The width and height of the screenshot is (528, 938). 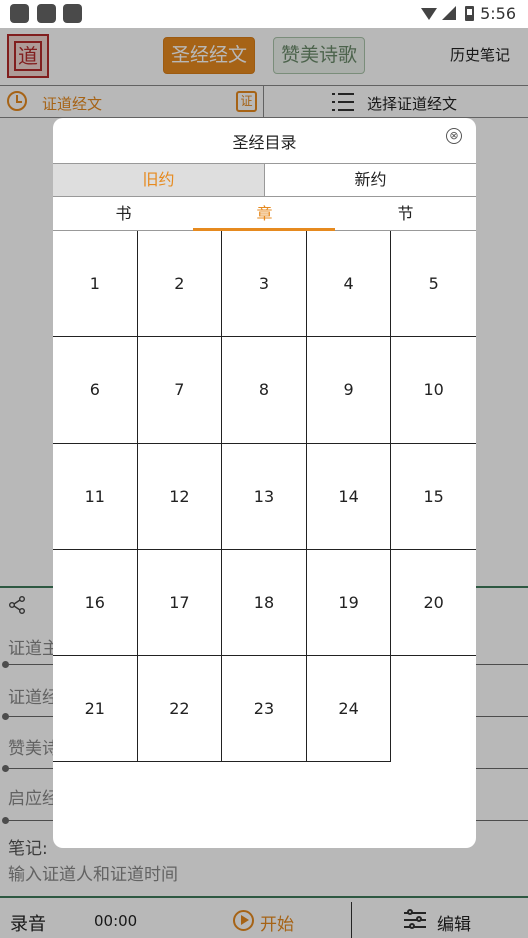 I want to click on chapter-cell: 3, so click(x=264, y=284).